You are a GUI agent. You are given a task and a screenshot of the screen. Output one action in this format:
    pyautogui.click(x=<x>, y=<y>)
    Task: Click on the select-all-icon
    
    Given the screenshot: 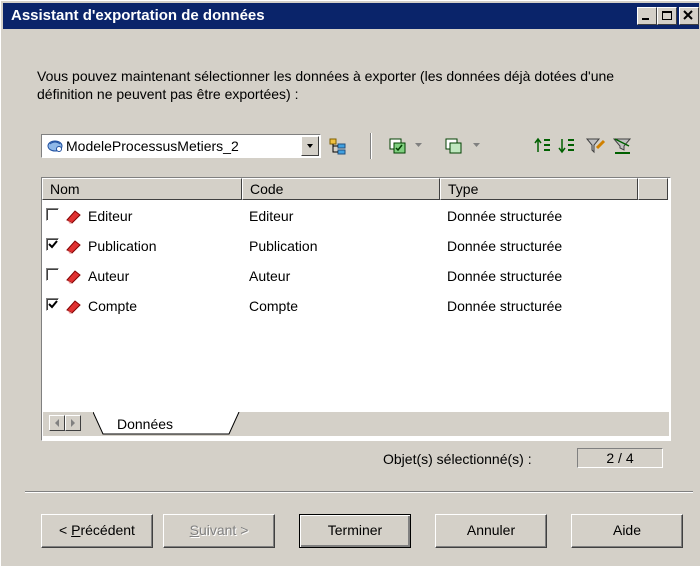 What is the action you would take?
    pyautogui.click(x=397, y=146)
    